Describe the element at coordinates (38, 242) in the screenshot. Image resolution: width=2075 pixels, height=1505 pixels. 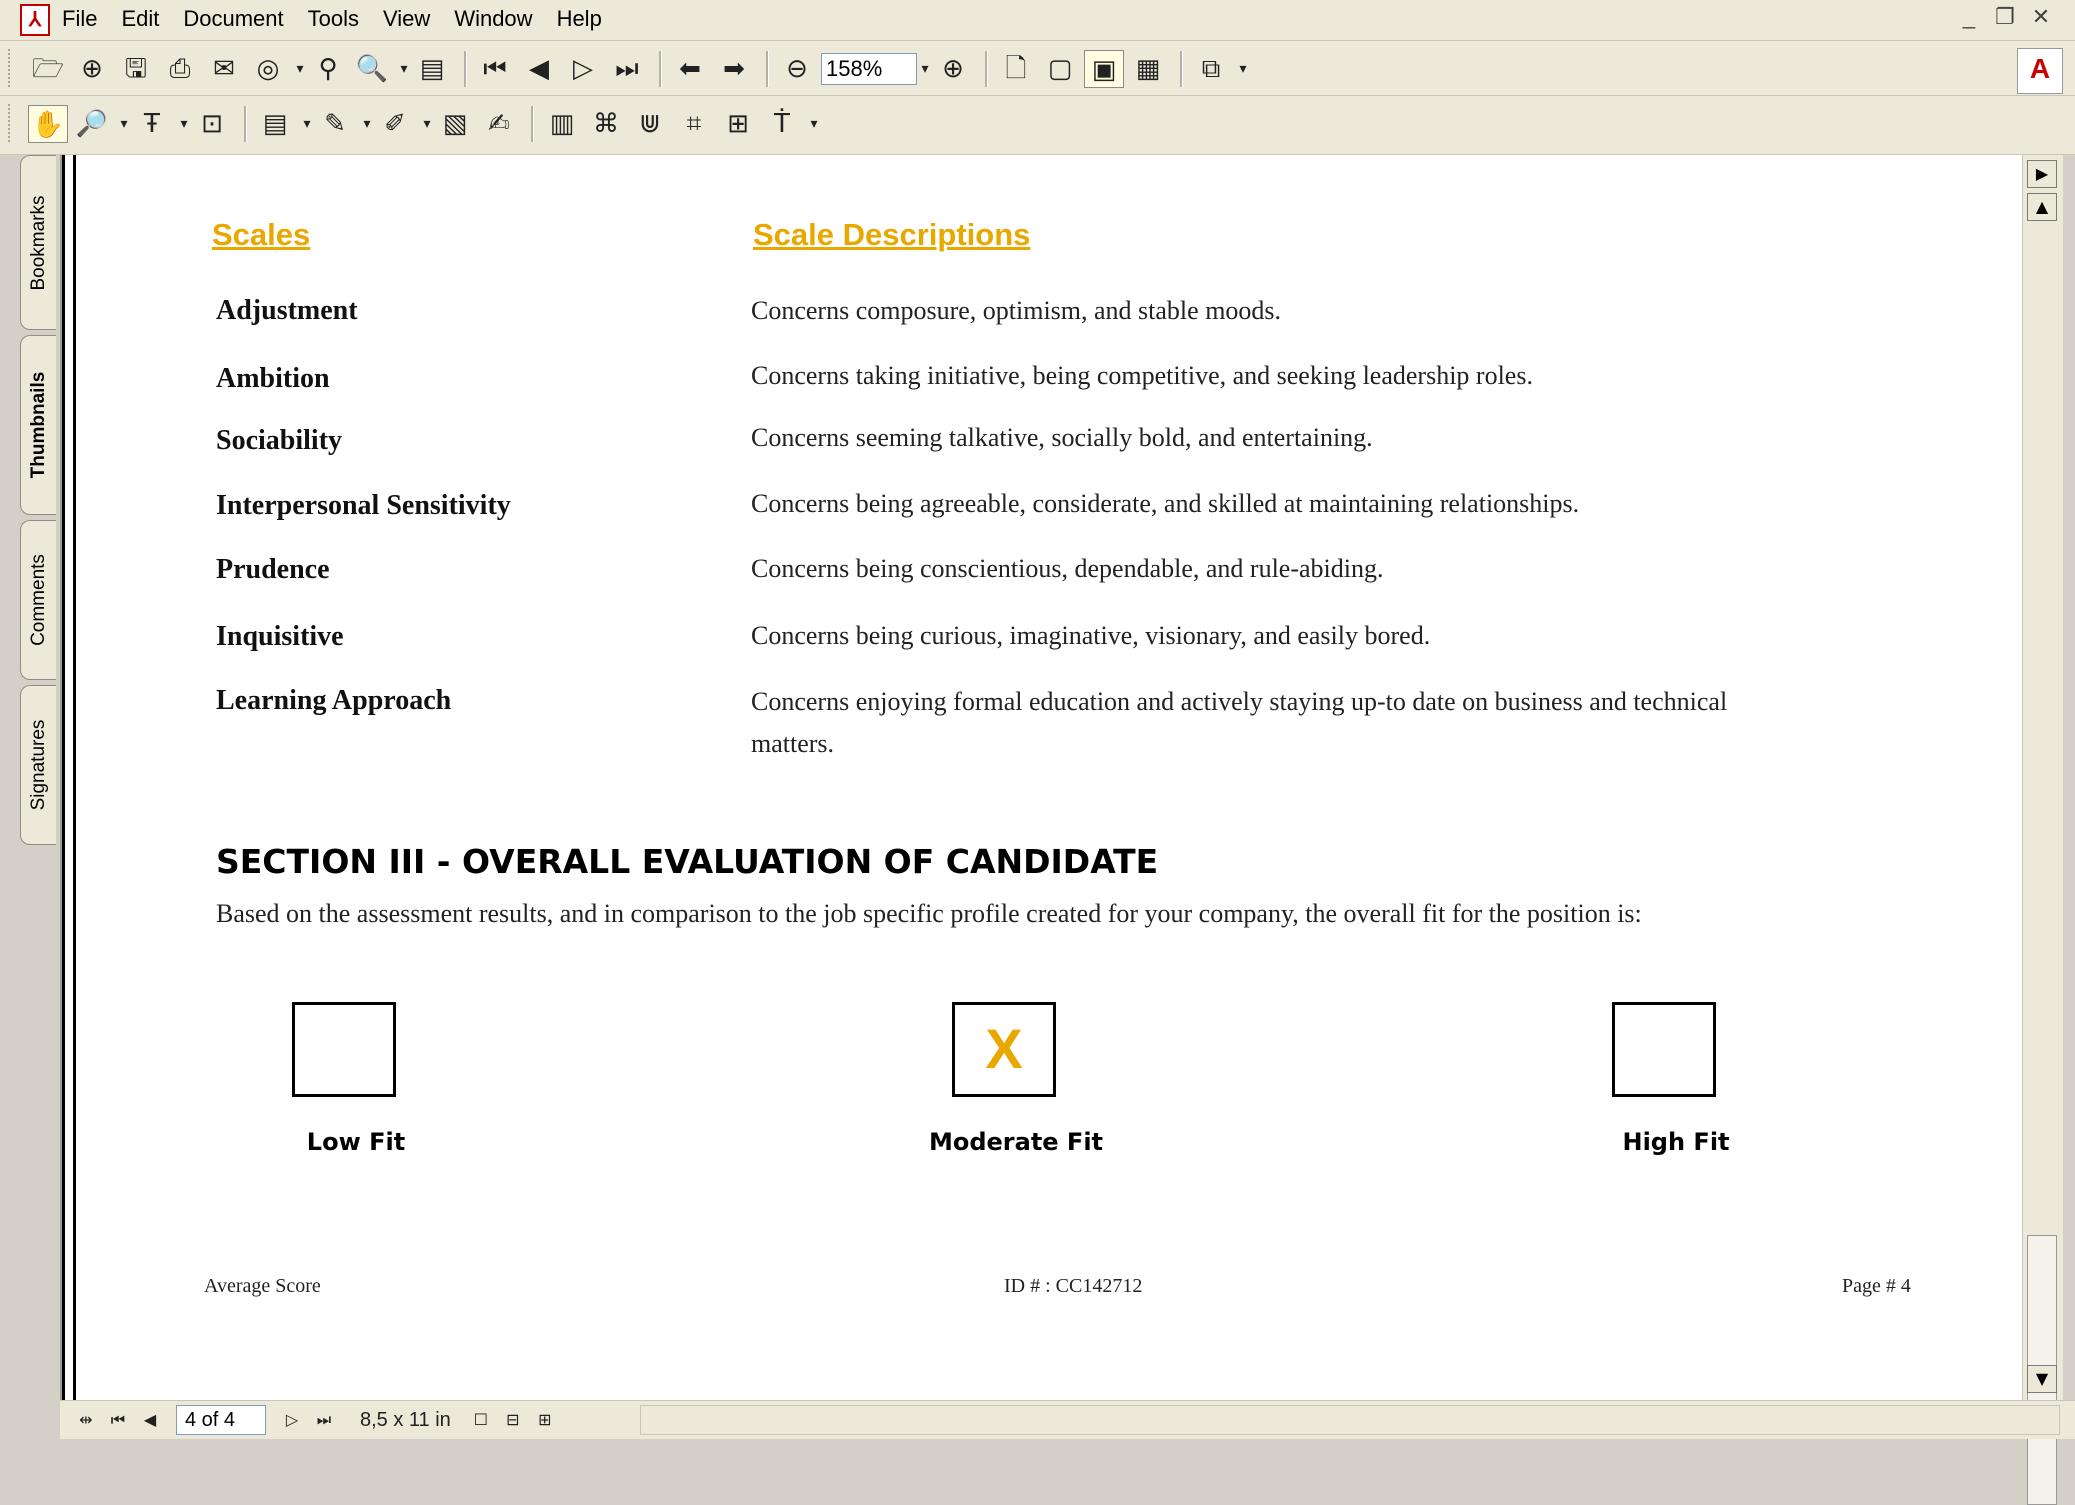
I see `tab-bookmarks: Bookmarks` at that location.